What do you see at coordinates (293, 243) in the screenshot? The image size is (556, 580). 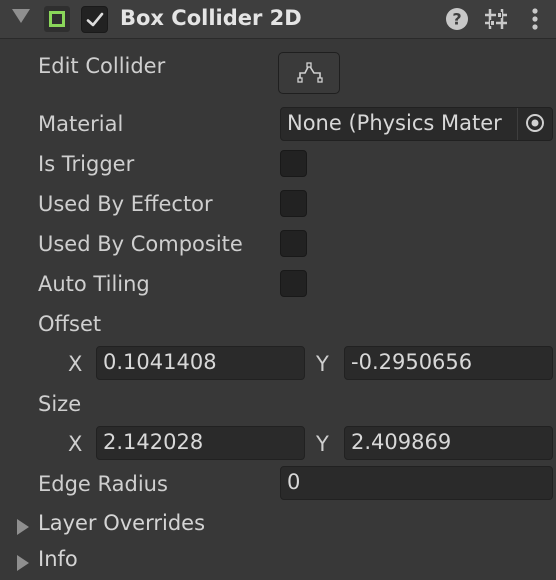 I see `used-by-composite-checkbox` at bounding box center [293, 243].